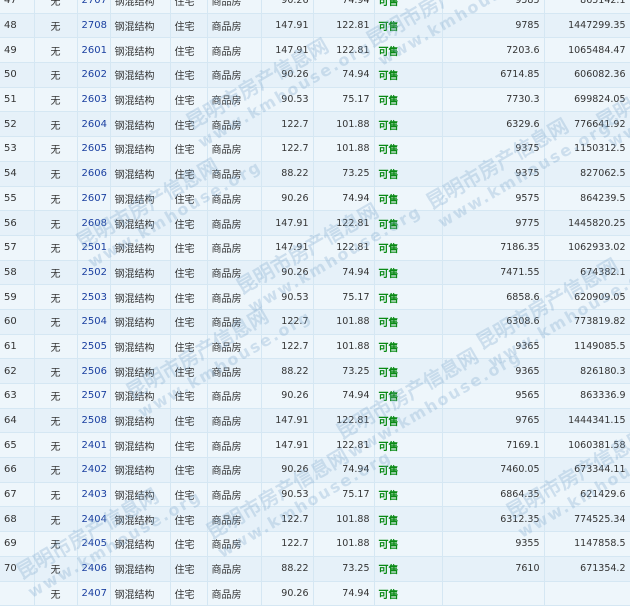 The height and width of the screenshot is (606, 630). I want to click on room-number-link: 2507, so click(94, 396).